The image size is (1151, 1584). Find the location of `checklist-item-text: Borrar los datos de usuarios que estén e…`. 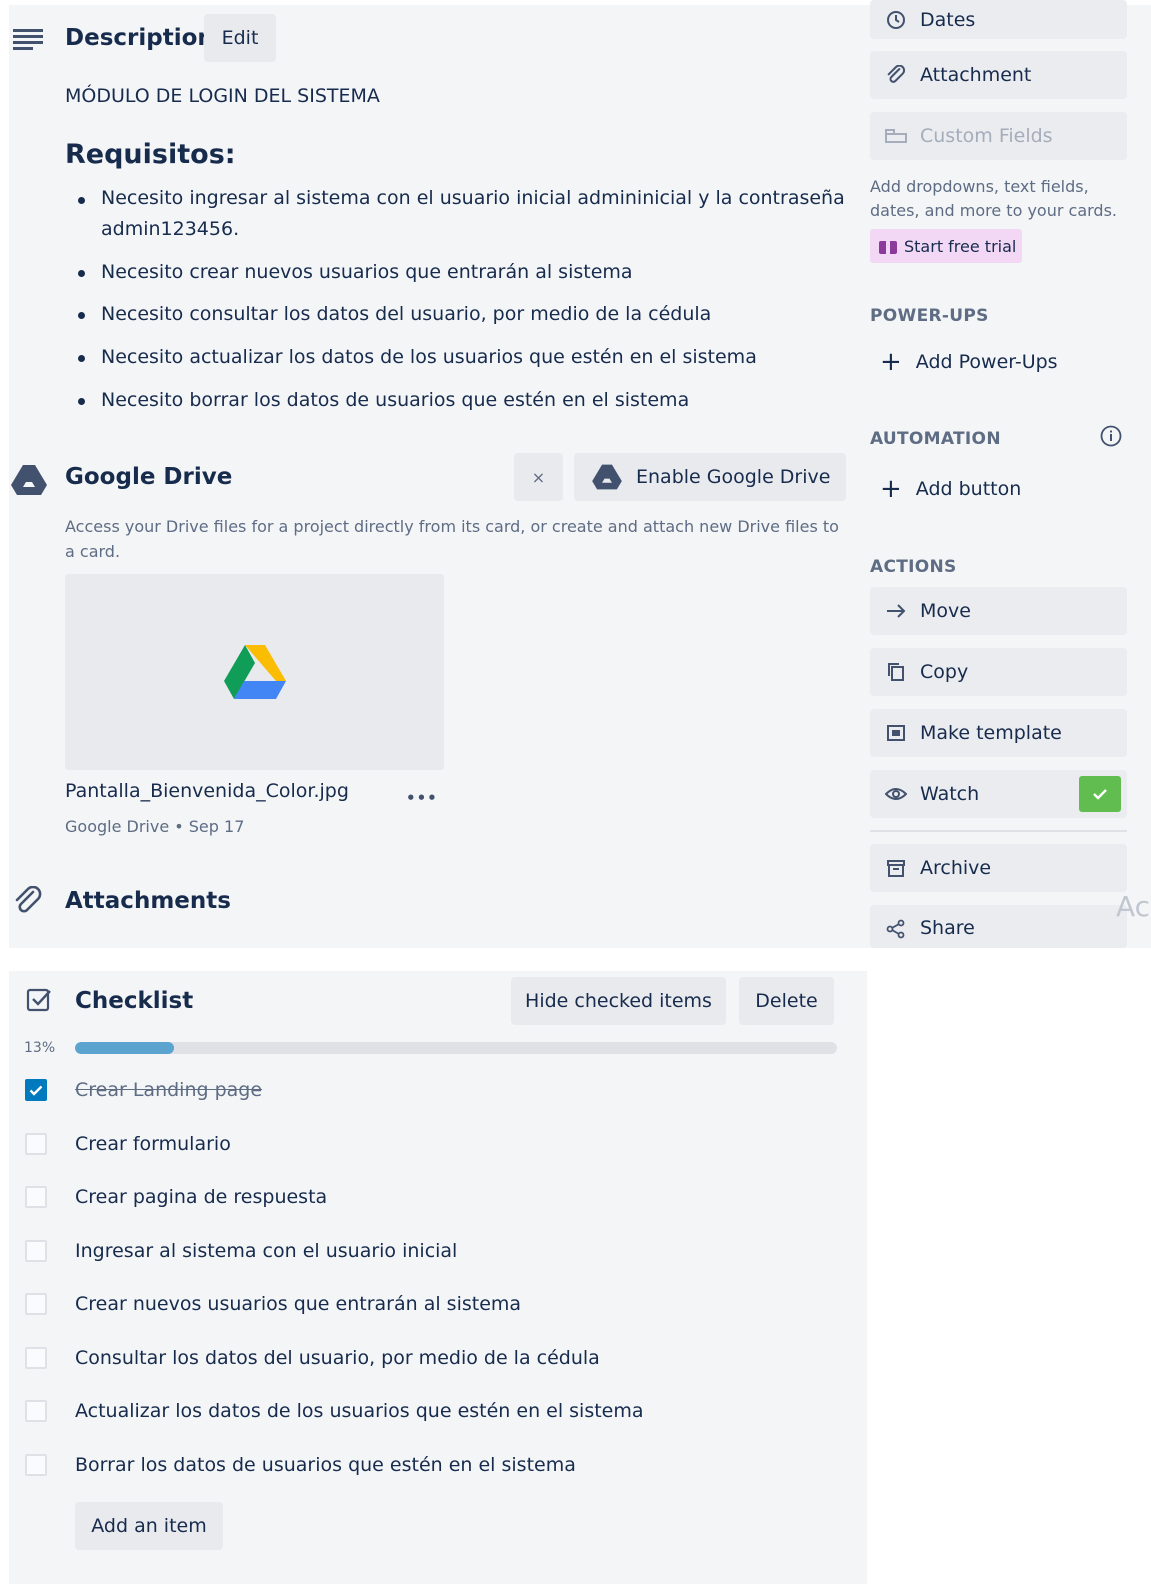

checklist-item-text: Borrar los datos de usuarios que estén e… is located at coordinates (325, 1464).